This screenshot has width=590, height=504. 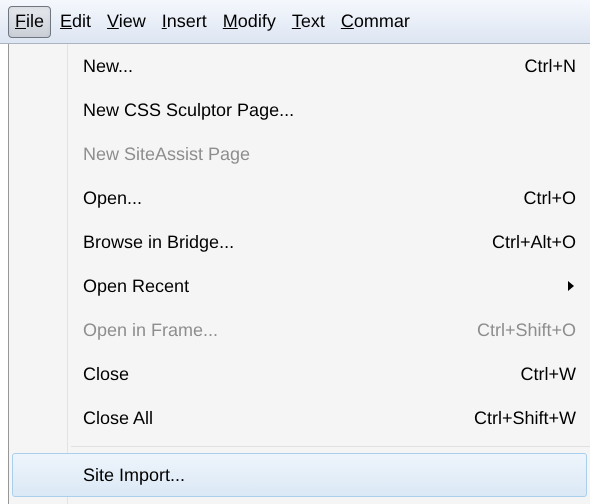 I want to click on menu-bar-item: Insert, so click(x=184, y=22).